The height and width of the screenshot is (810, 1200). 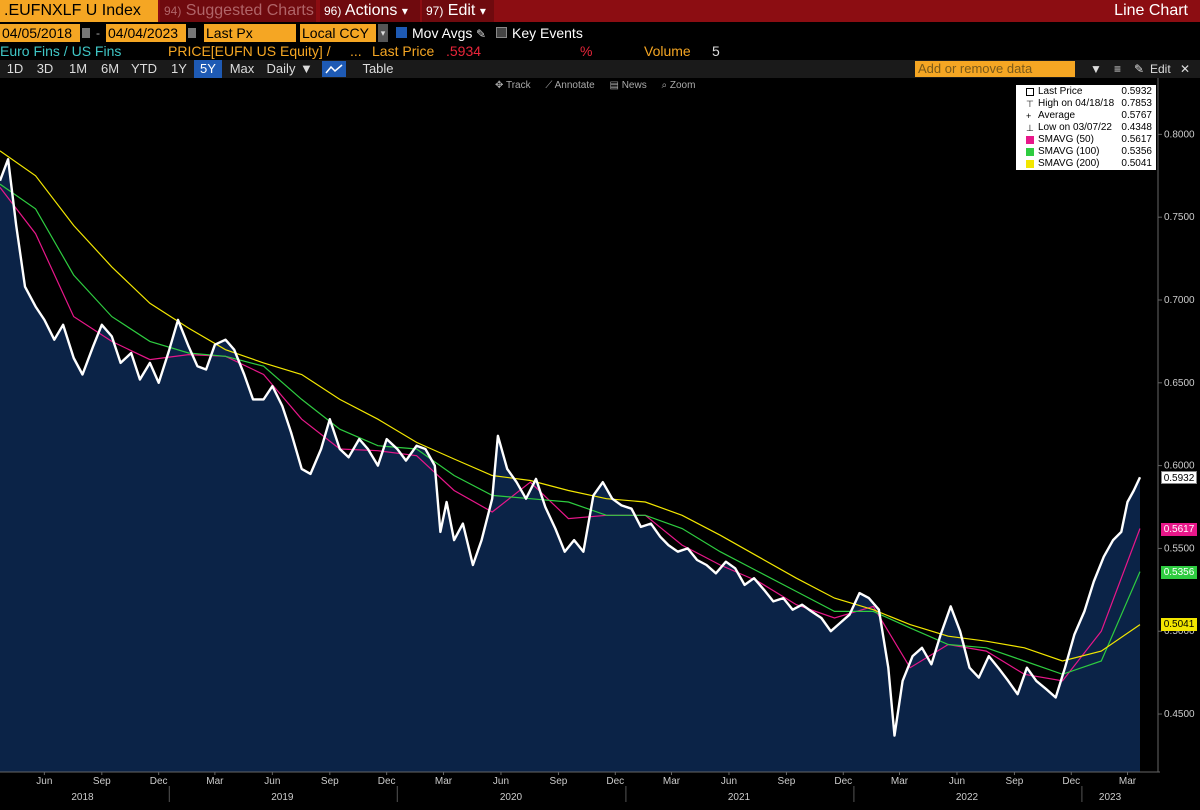 I want to click on year-label: 2018, so click(x=82, y=797).